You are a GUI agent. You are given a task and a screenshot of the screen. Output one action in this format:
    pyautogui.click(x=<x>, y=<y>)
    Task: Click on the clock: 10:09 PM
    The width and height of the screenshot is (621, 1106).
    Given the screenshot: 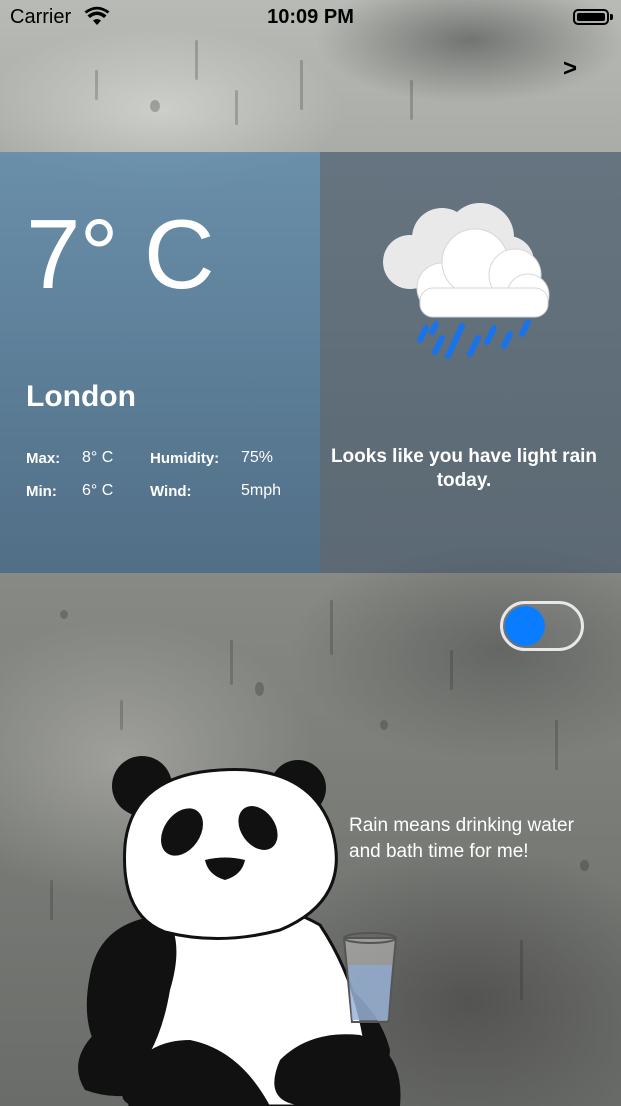 What is the action you would take?
    pyautogui.click(x=310, y=17)
    